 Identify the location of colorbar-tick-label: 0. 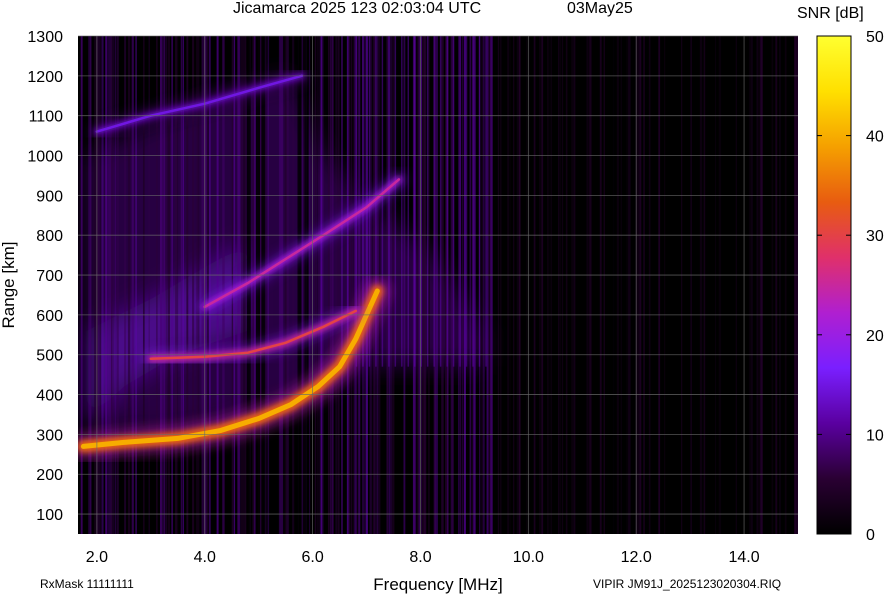
(870, 535).